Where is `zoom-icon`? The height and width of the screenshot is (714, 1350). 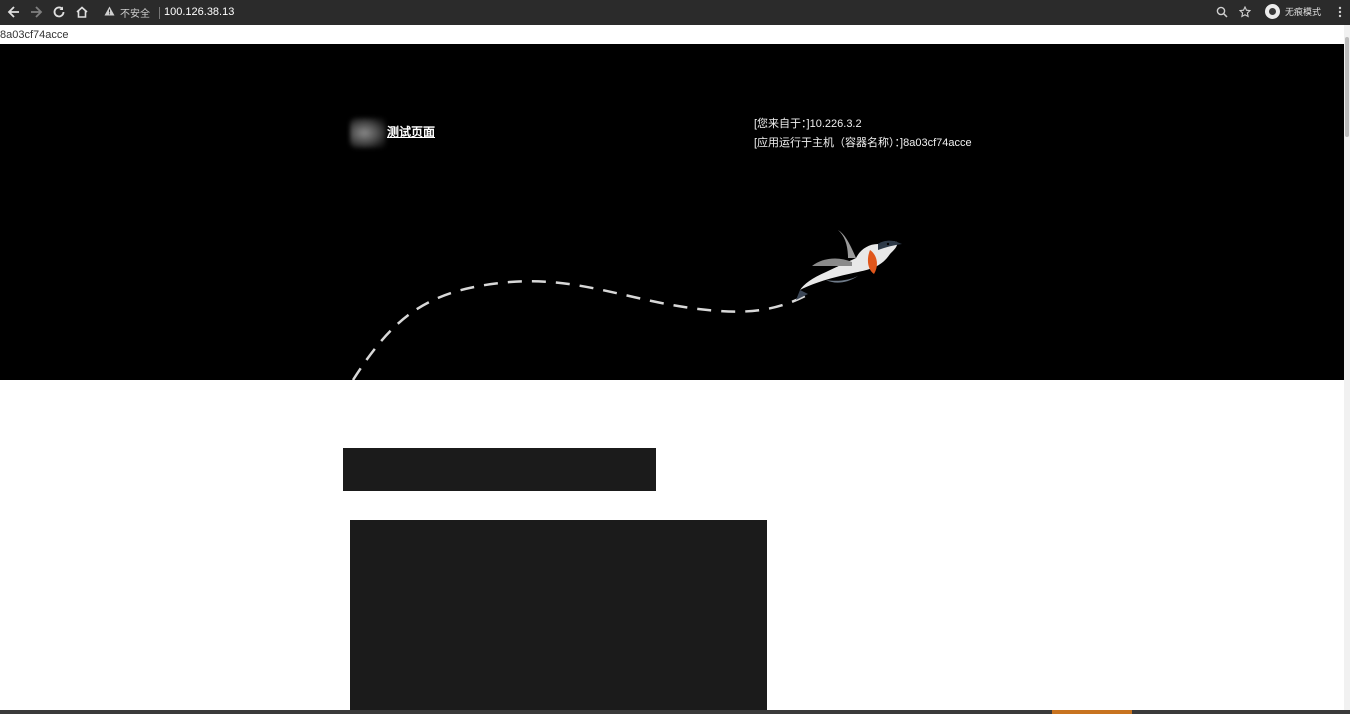
zoom-icon is located at coordinates (1222, 12).